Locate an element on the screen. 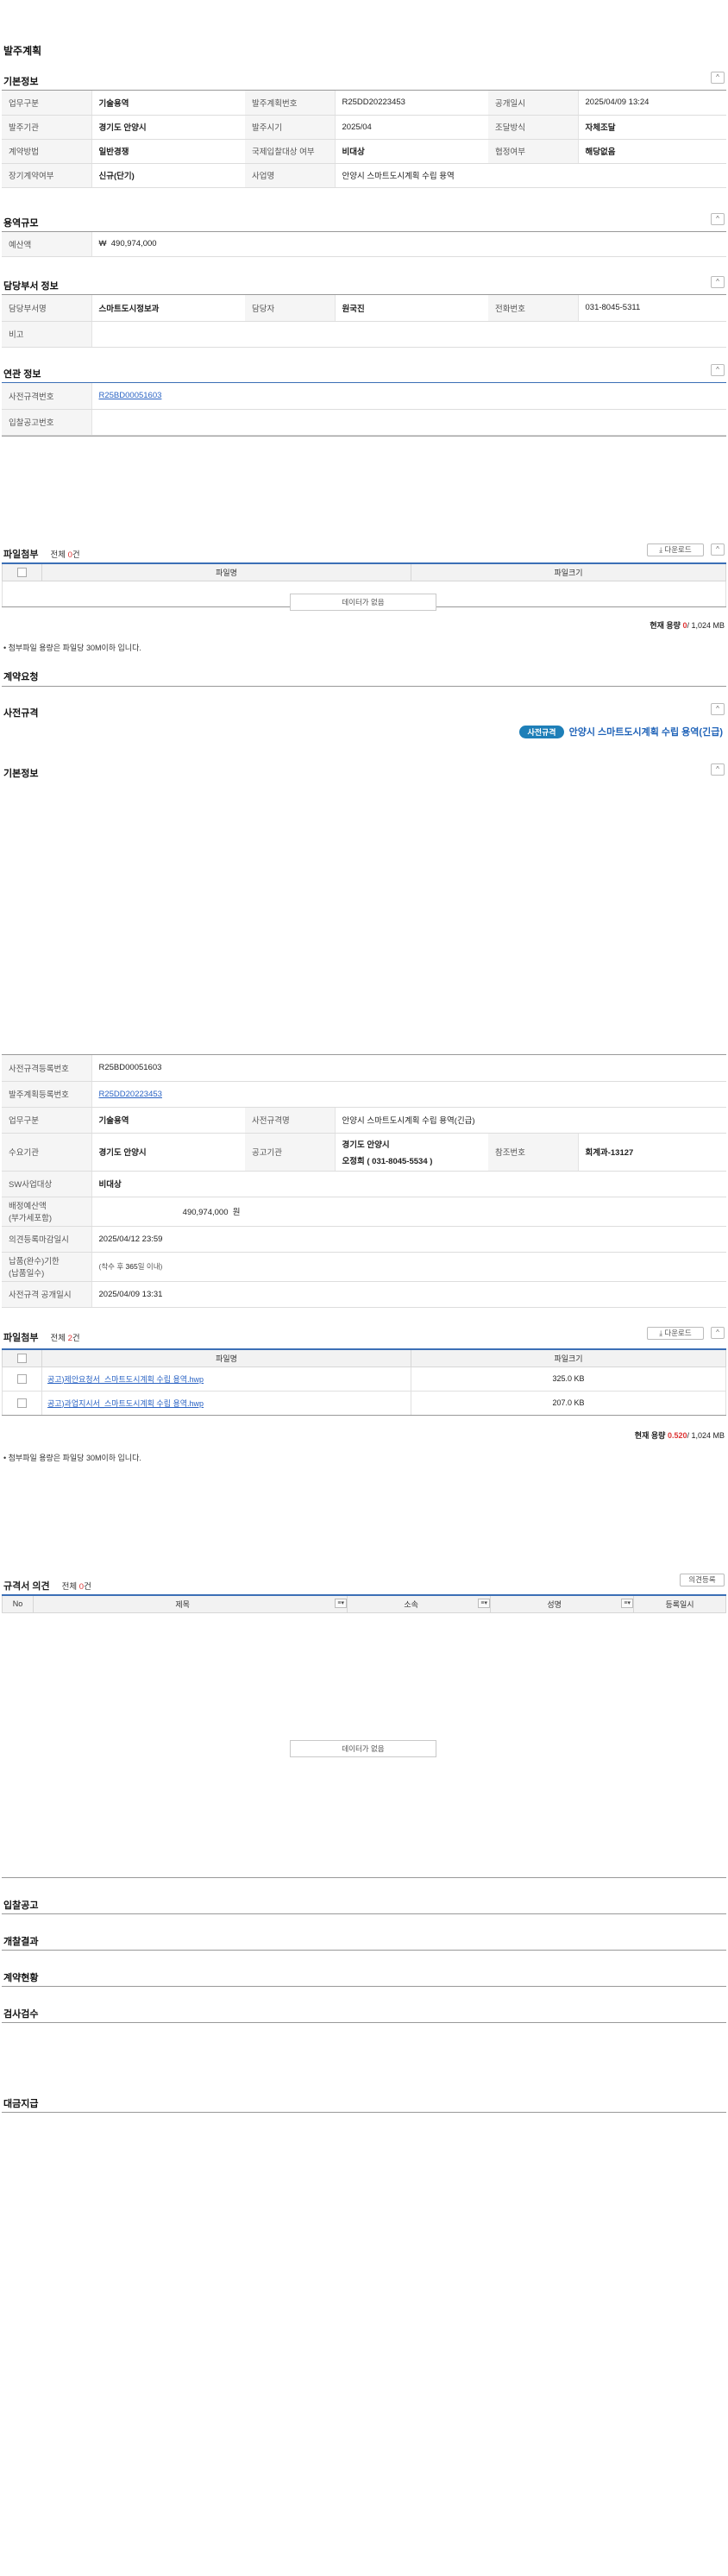 This screenshot has height=2576, width=728. pre-spec-title: 사전규격 is located at coordinates (21, 713).